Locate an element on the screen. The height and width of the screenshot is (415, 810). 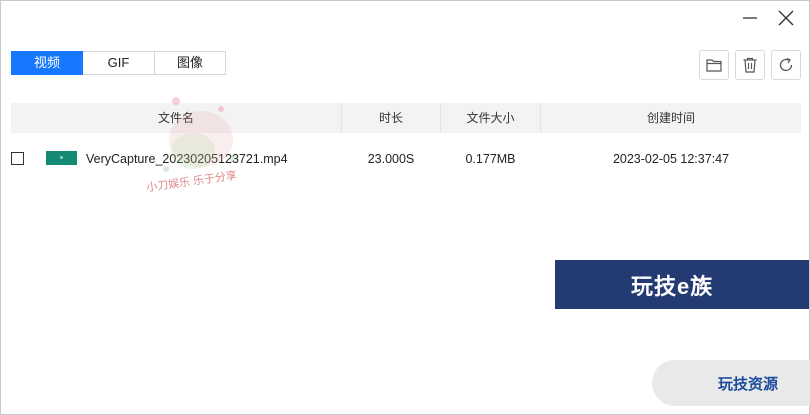
open-folder-button is located at coordinates (714, 65).